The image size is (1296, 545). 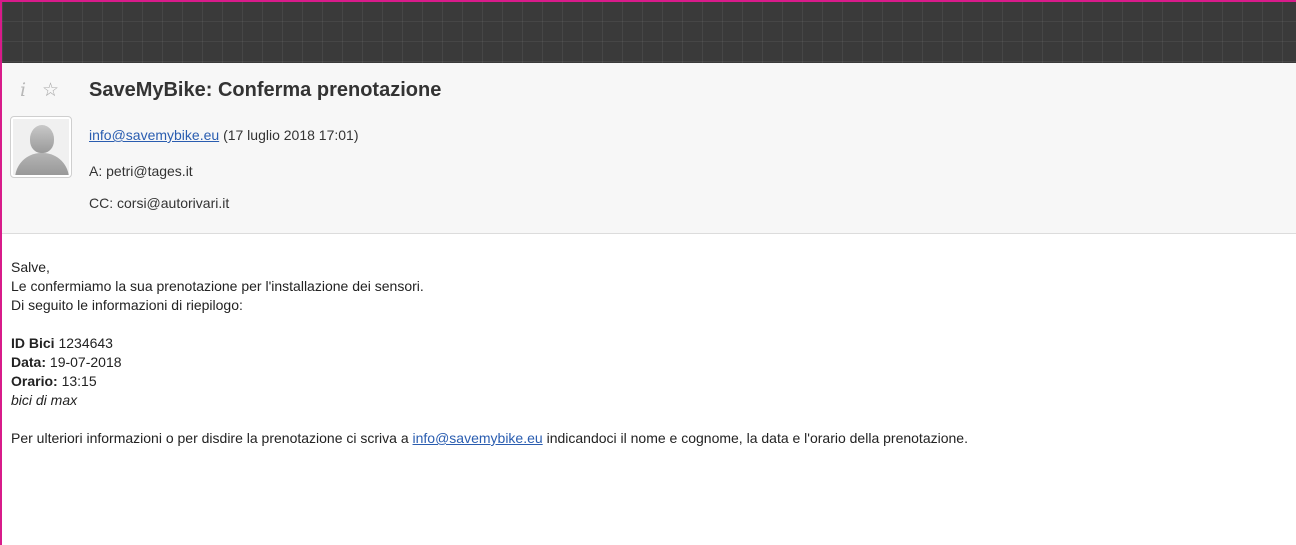 What do you see at coordinates (127, 305) in the screenshot?
I see `body-line-2: Di seguito le informazioni di riepilogo:` at bounding box center [127, 305].